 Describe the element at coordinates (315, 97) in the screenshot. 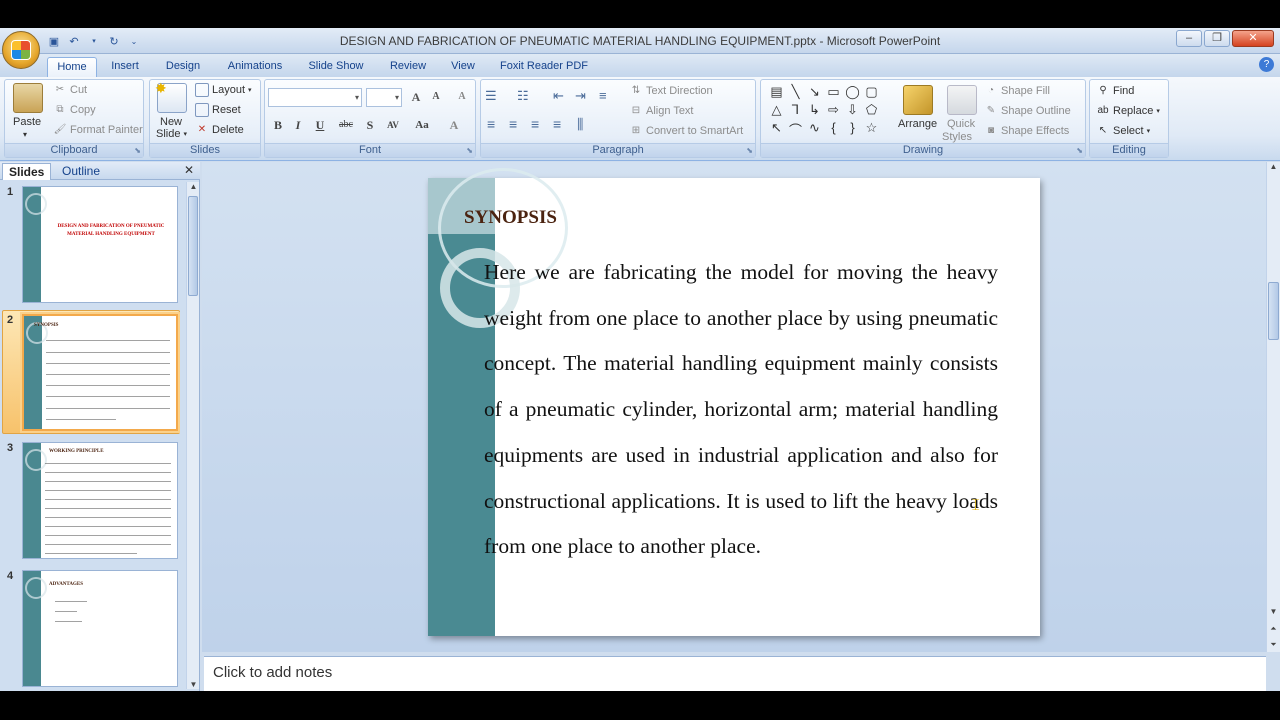

I see `font-name-combobox: ▾` at that location.